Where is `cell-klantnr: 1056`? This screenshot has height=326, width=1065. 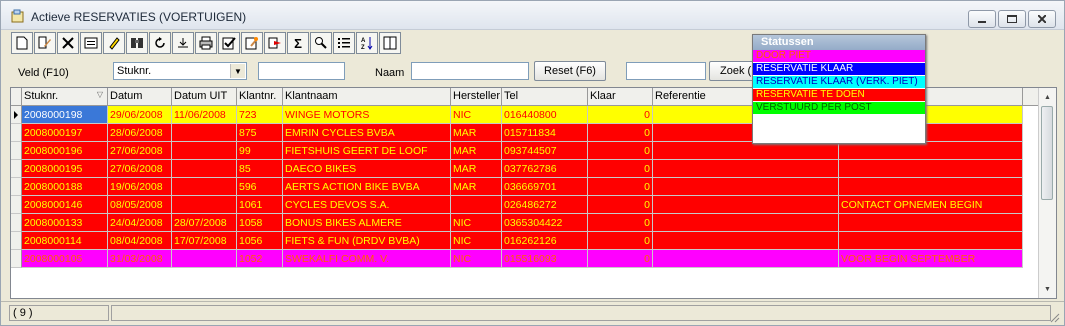 cell-klantnr: 1056 is located at coordinates (260, 241).